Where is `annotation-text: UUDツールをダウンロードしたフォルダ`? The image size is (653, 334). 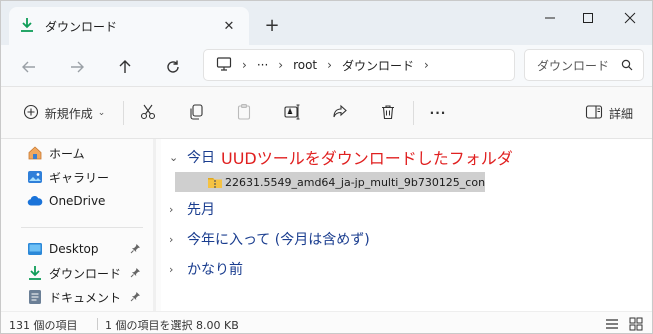
annotation-text: UUDツールをダウンロードしたフォルダ is located at coordinates (367, 158).